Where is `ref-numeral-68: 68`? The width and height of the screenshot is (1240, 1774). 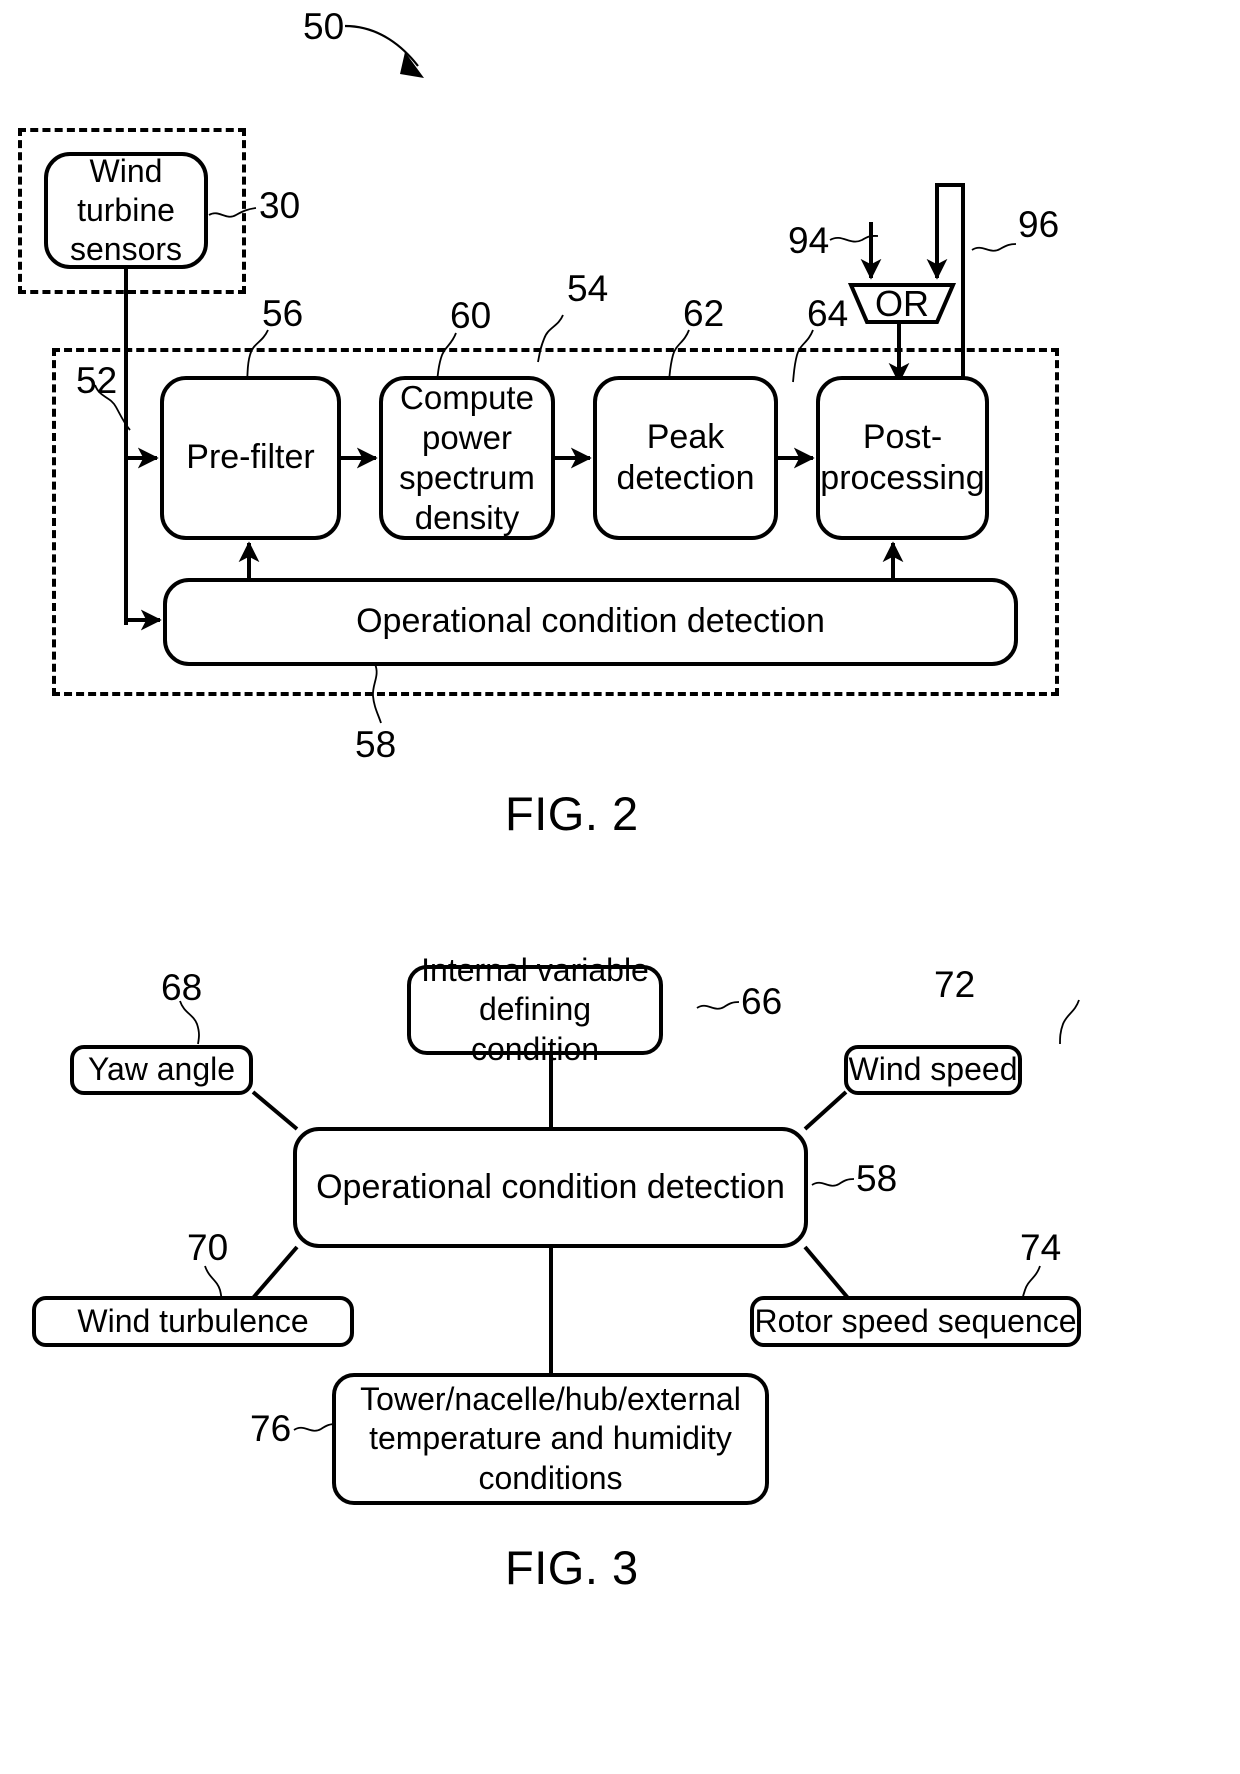
ref-numeral-68: 68 is located at coordinates (182, 987).